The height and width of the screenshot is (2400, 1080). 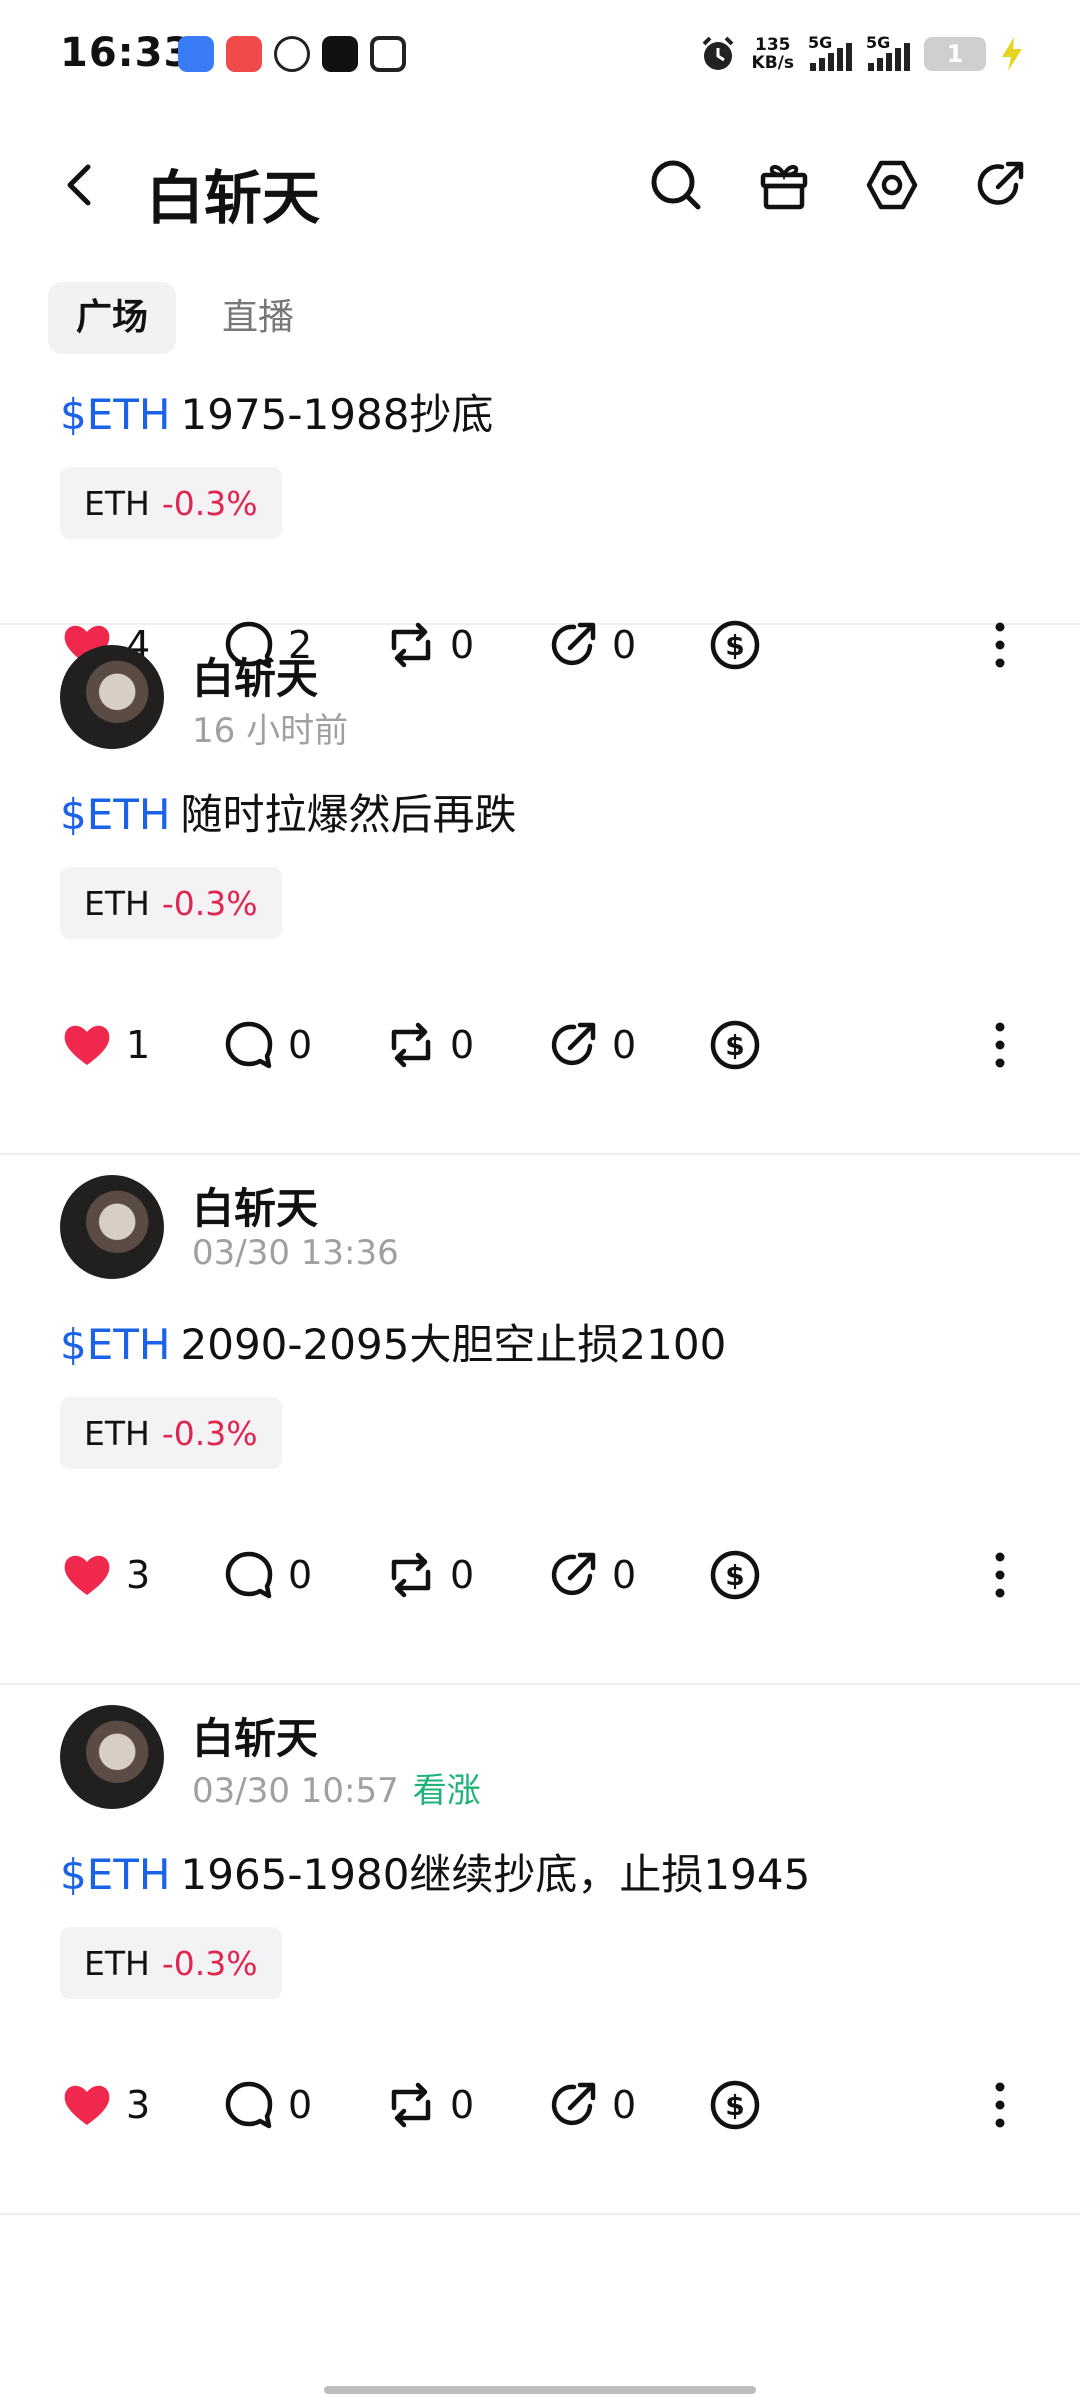 I want to click on network-speed-unit: KB/s, so click(x=772, y=63).